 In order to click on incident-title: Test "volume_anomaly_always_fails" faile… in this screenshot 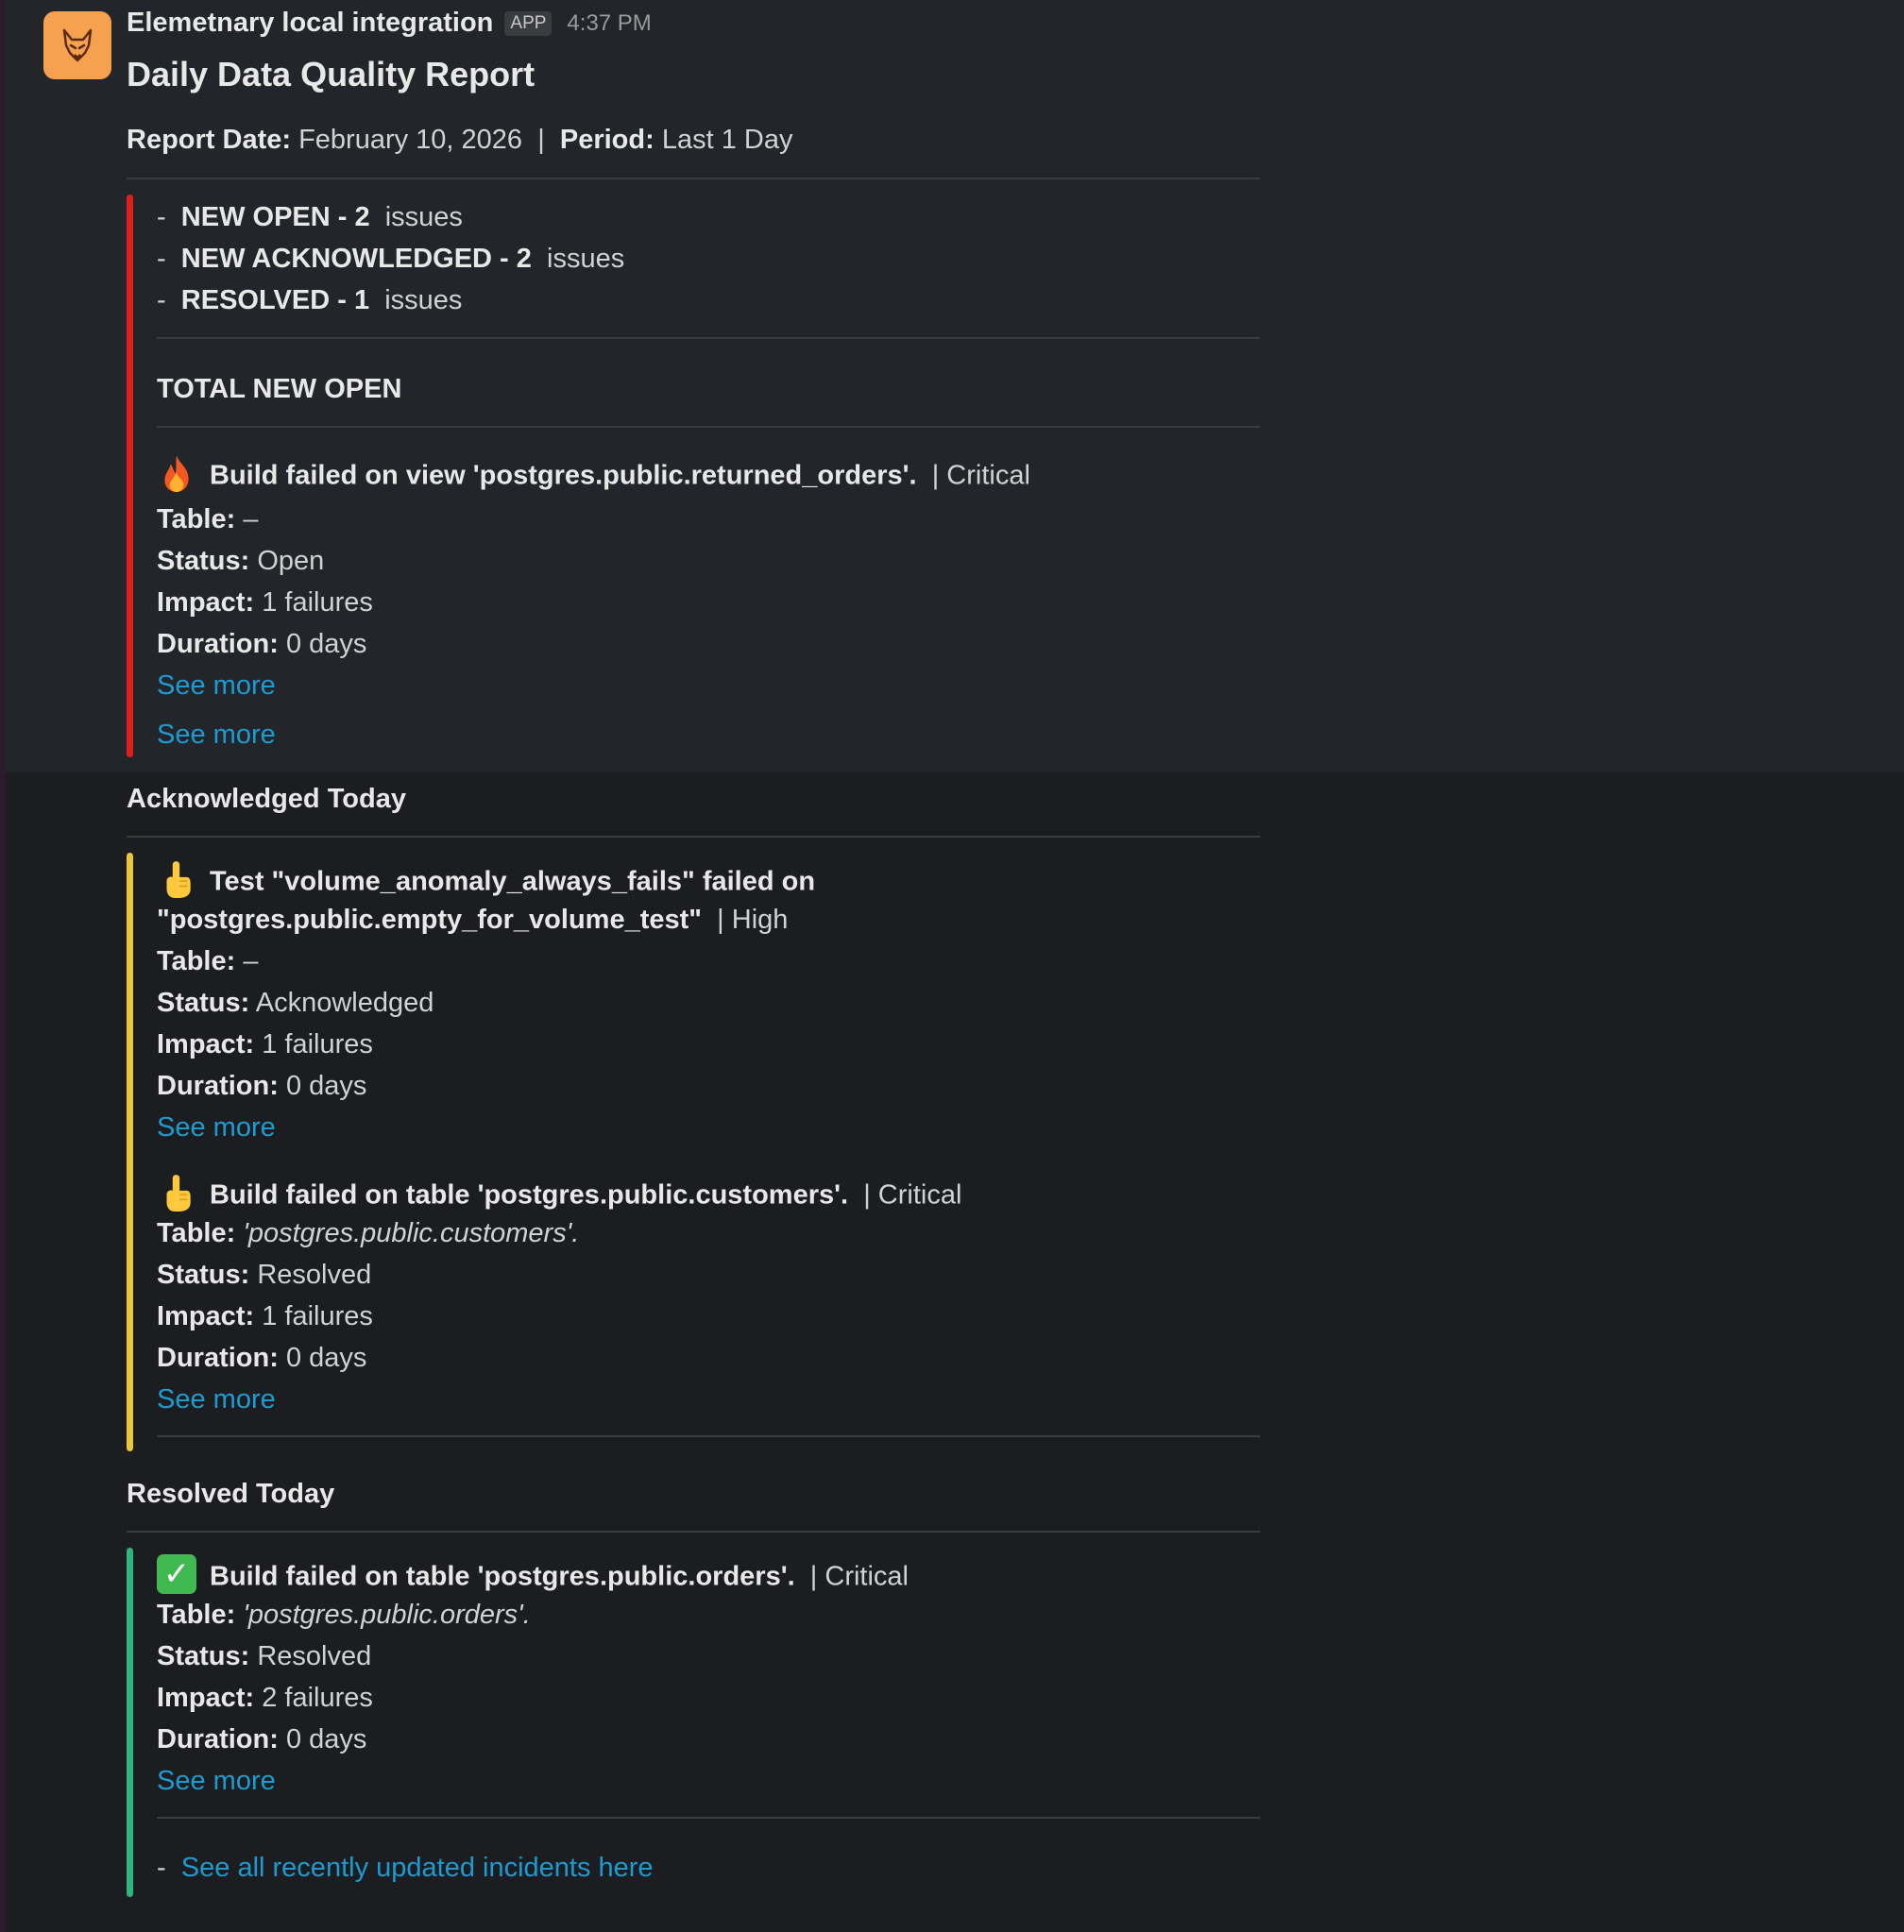, I will do `click(513, 881)`.